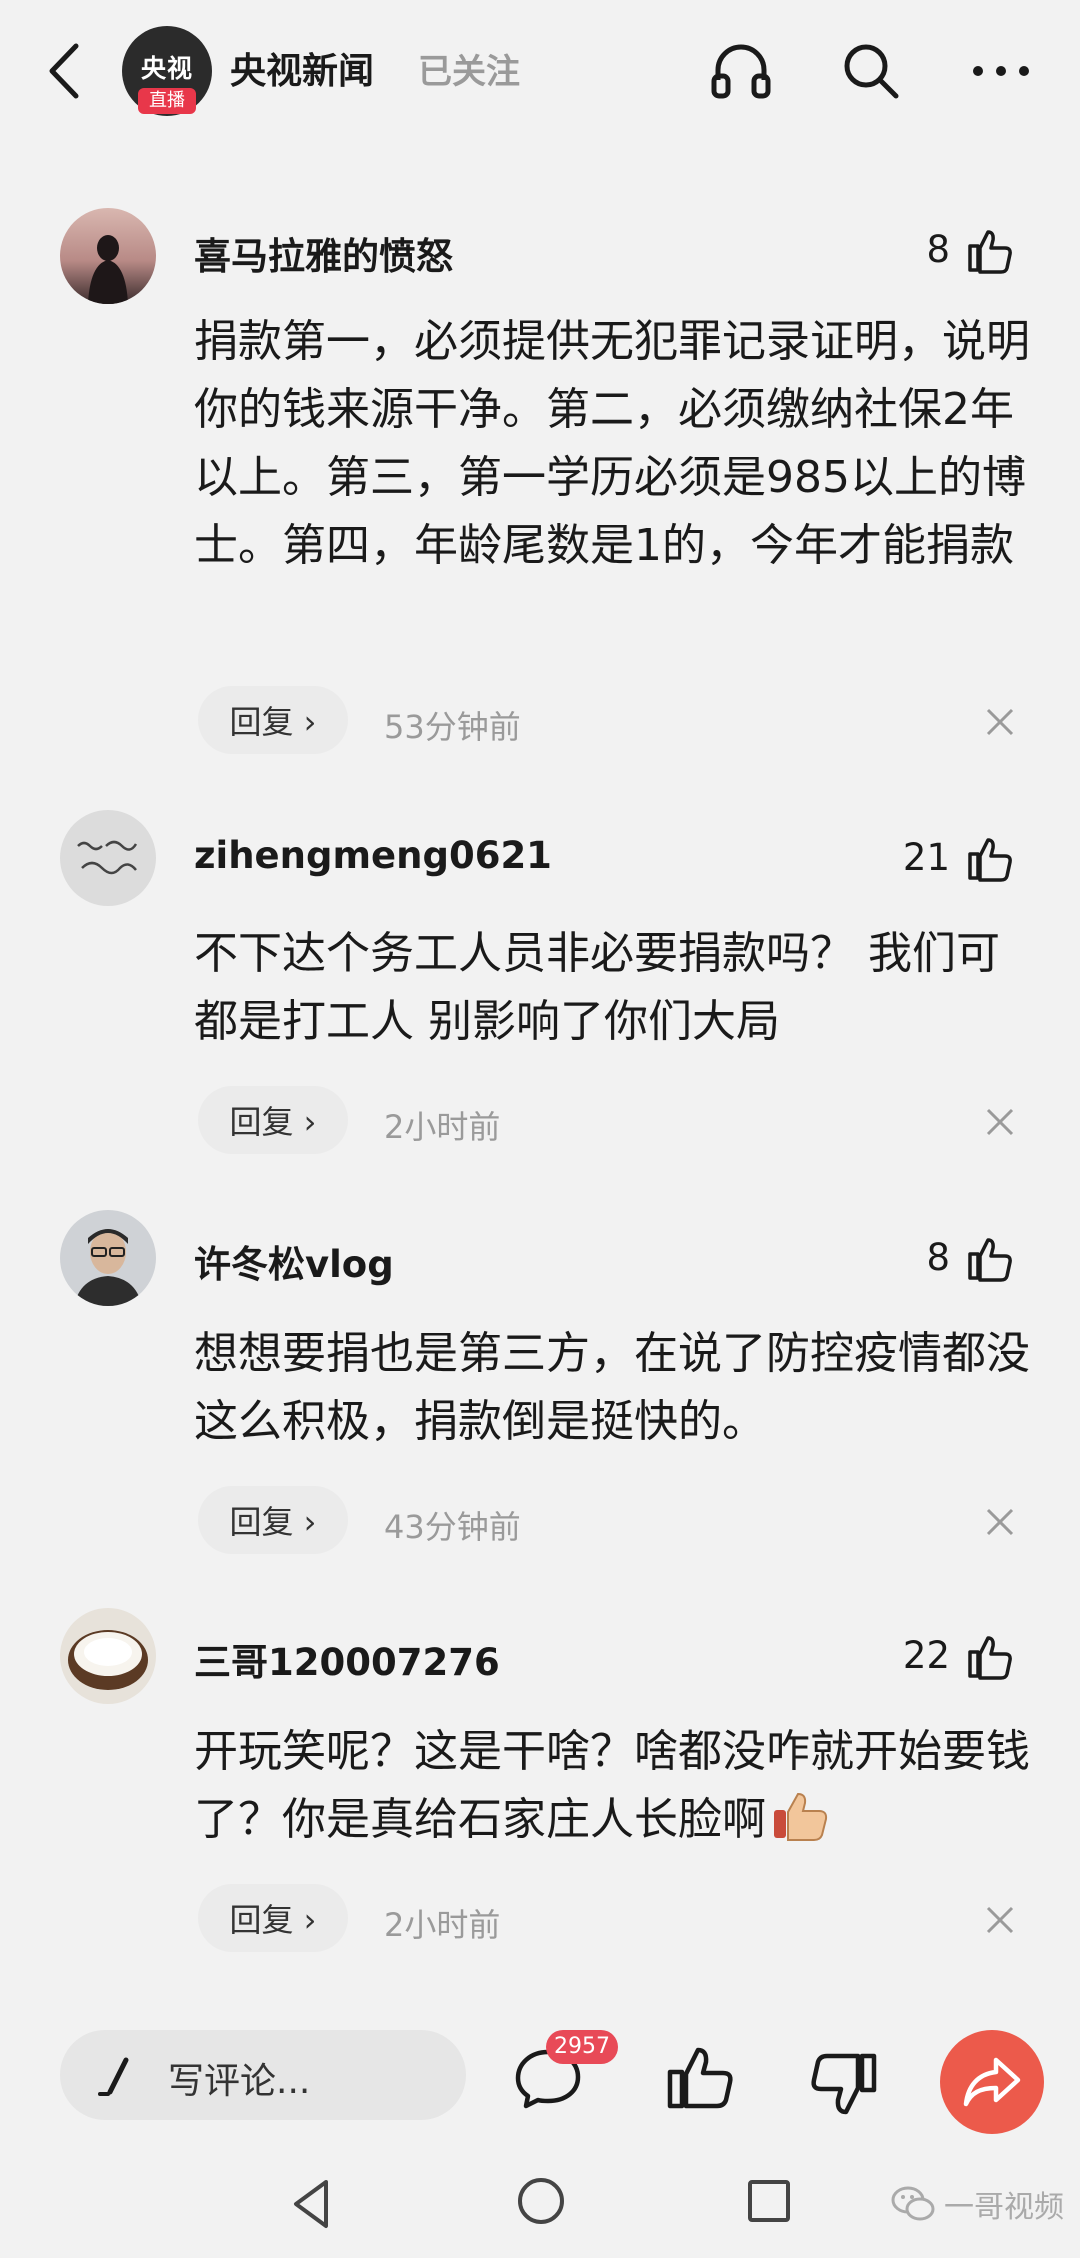 This screenshot has width=1080, height=2258. Describe the element at coordinates (871, 71) in the screenshot. I see `search-icon` at that location.